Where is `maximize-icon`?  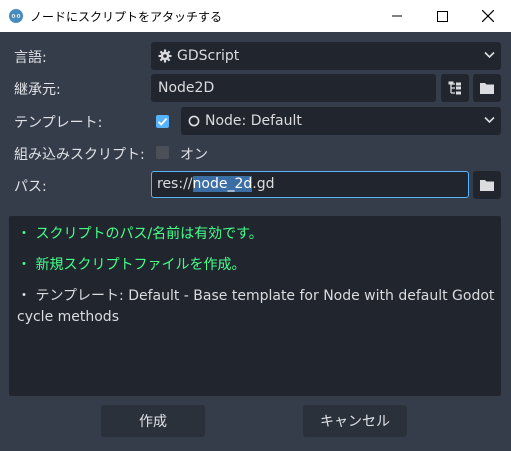 maximize-icon is located at coordinates (442, 16).